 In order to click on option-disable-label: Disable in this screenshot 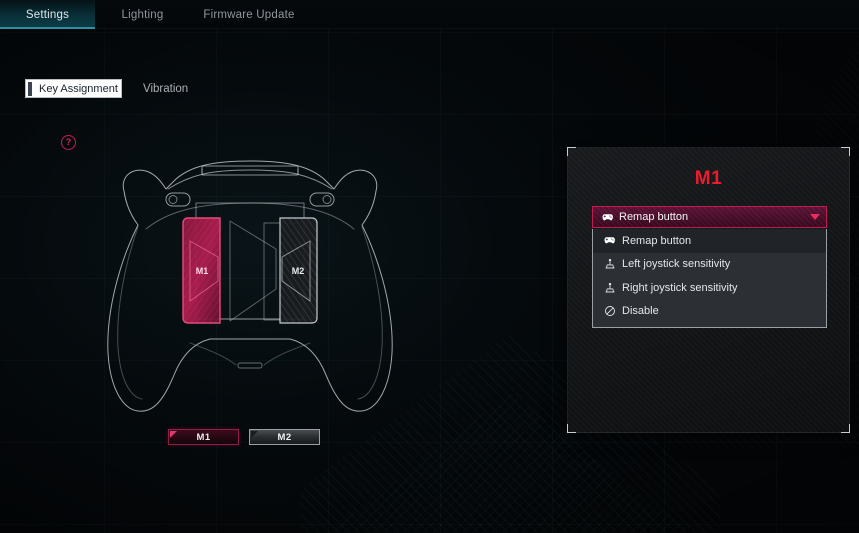, I will do `click(640, 311)`.